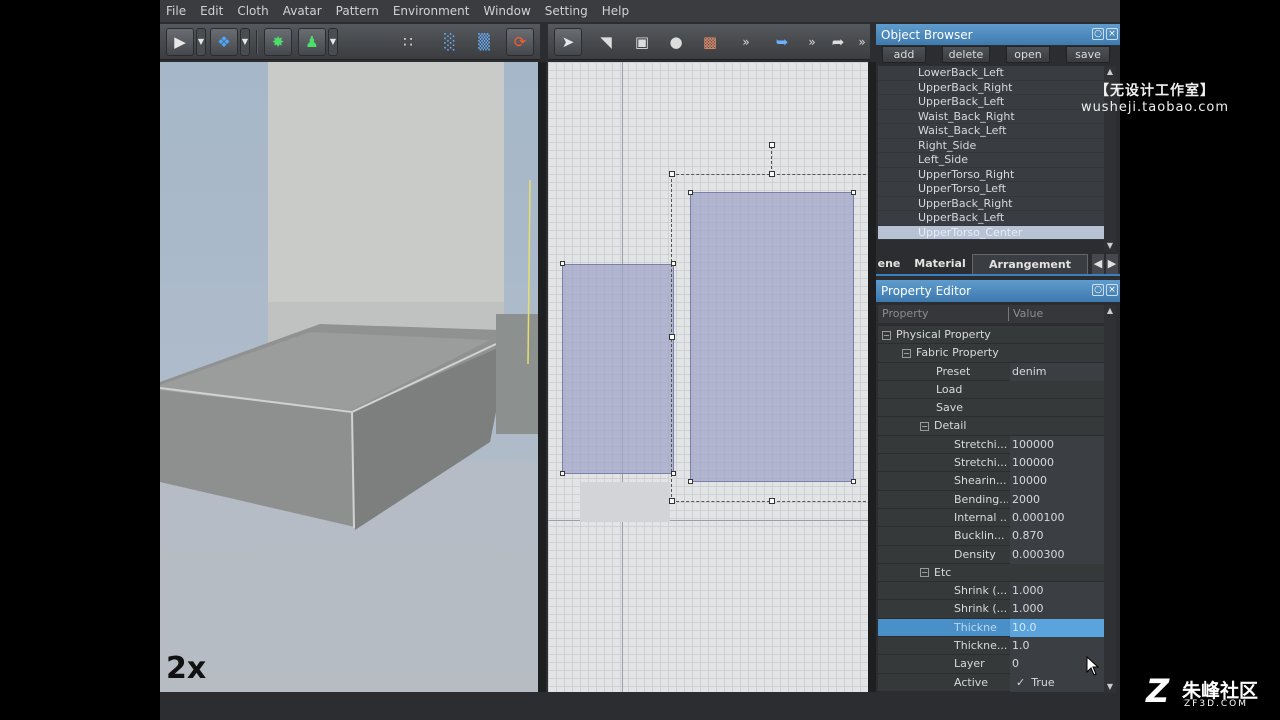 The width and height of the screenshot is (1280, 720). Describe the element at coordinates (180, 42) in the screenshot. I see `play-simulation-button: ▶` at that location.